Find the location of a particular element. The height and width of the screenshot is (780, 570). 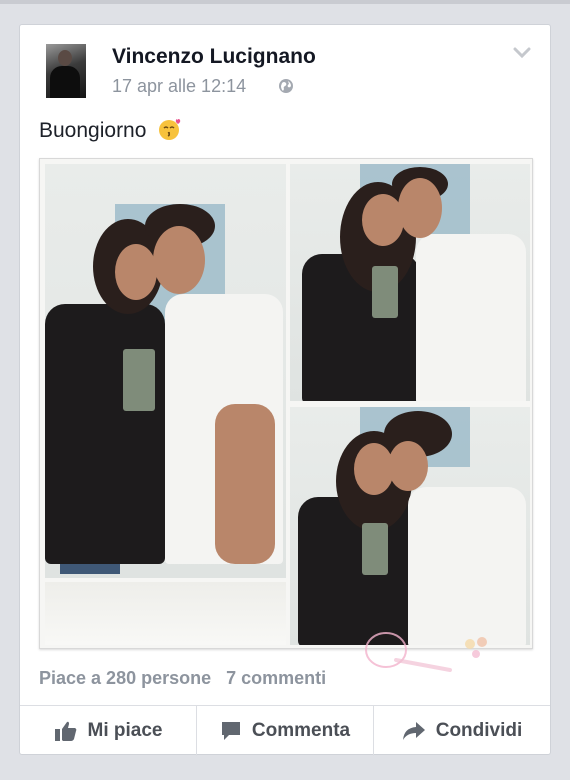

comment-button: Commenta is located at coordinates (285, 731).